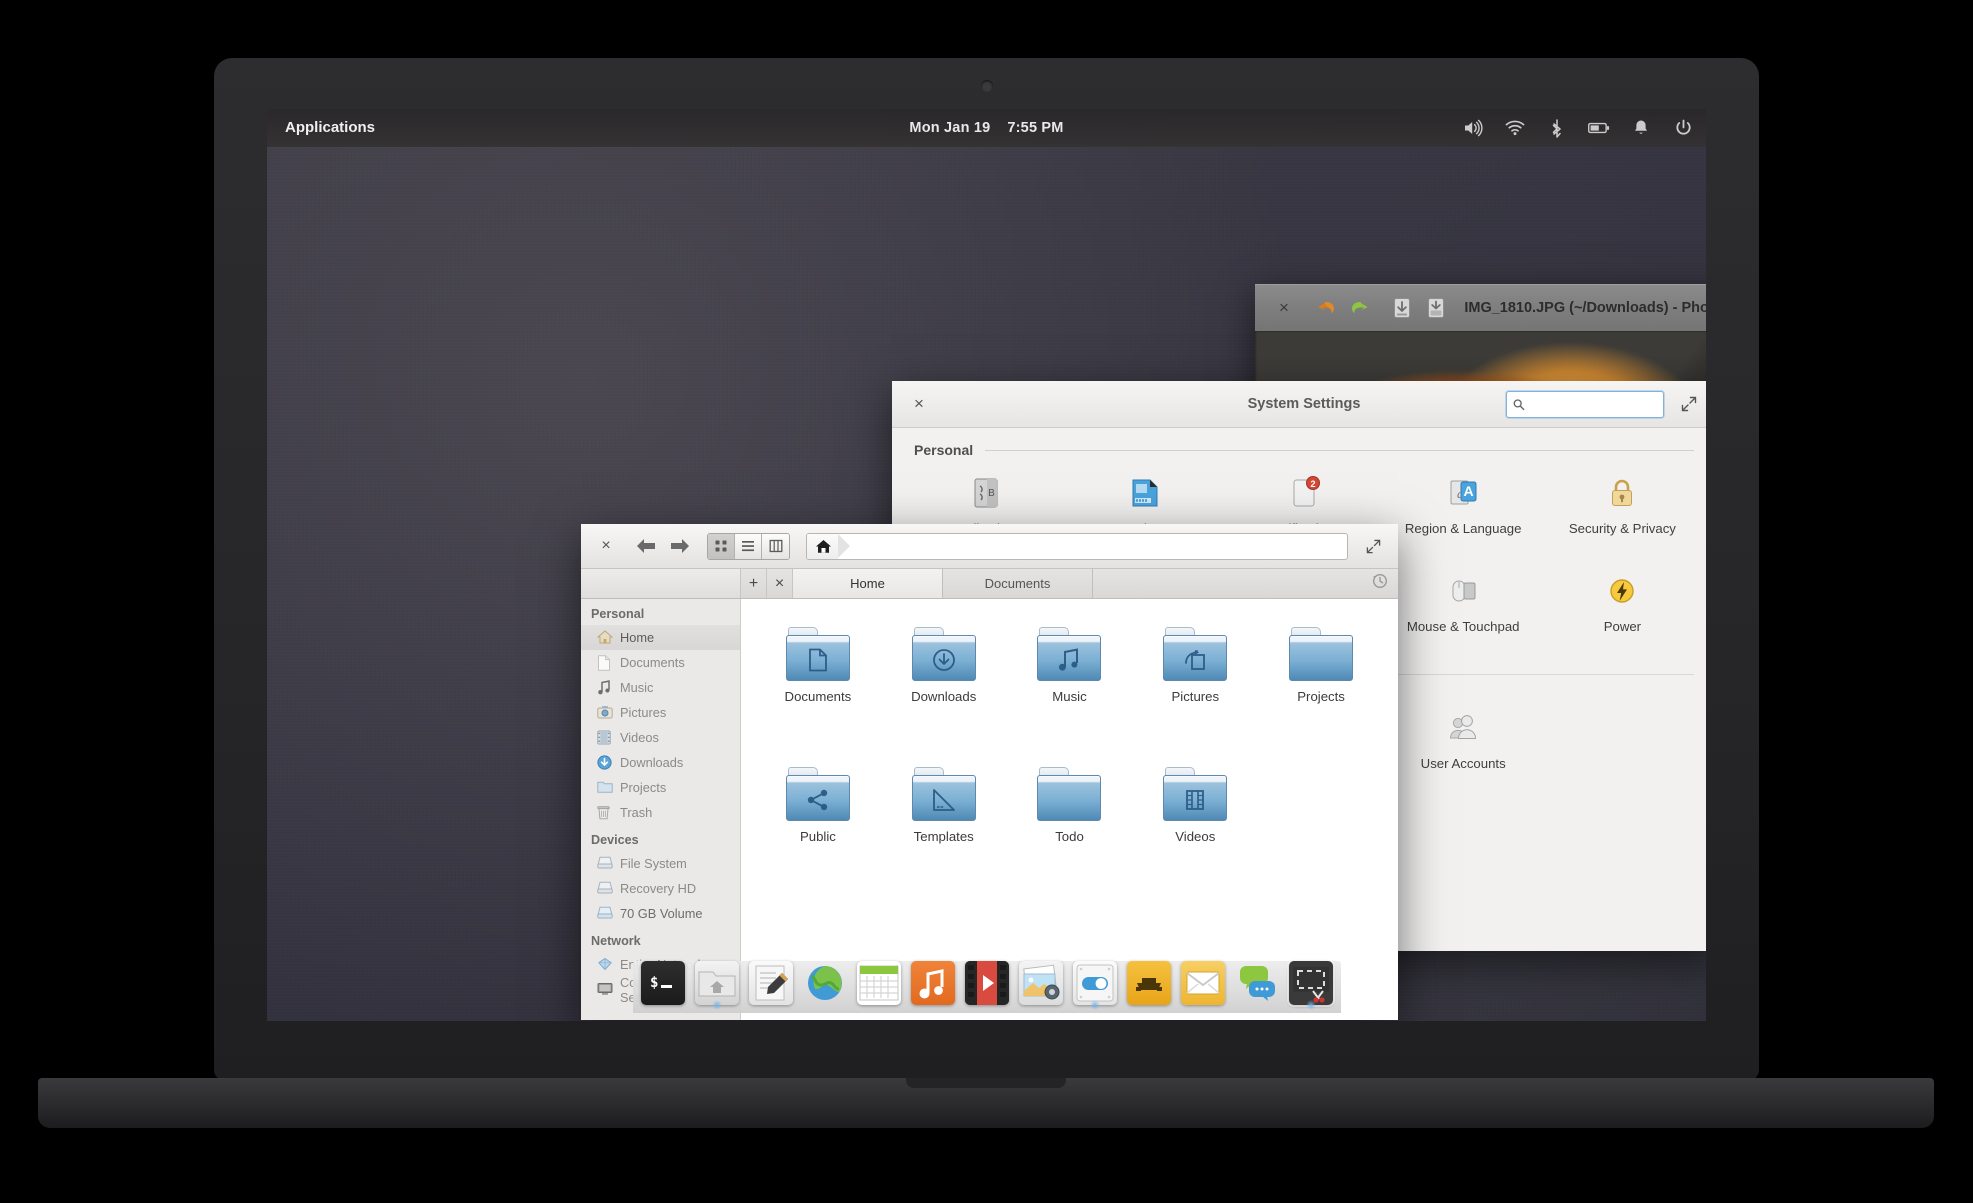 The image size is (1973, 1203). What do you see at coordinates (1149, 985) in the screenshot?
I see `dock-item-maps` at bounding box center [1149, 985].